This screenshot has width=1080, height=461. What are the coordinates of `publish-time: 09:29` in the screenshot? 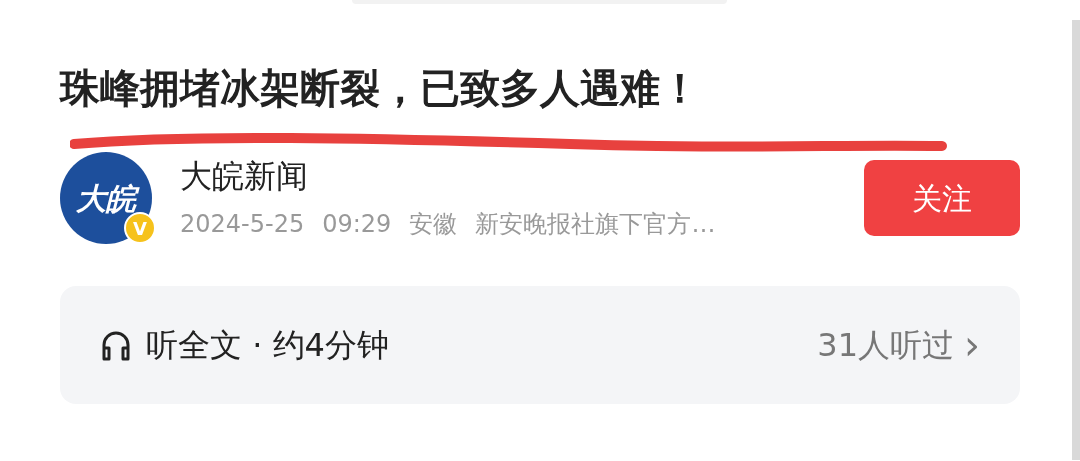 It's located at (357, 224).